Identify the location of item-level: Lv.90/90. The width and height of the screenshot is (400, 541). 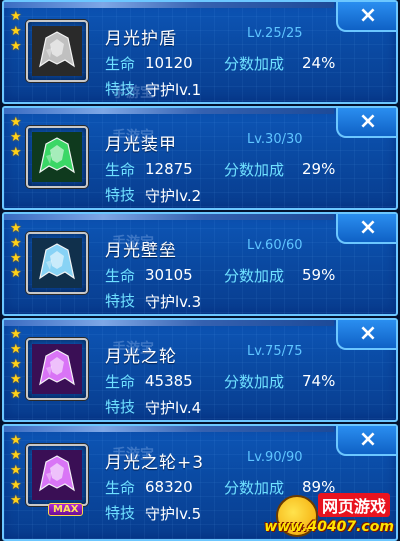
(275, 457).